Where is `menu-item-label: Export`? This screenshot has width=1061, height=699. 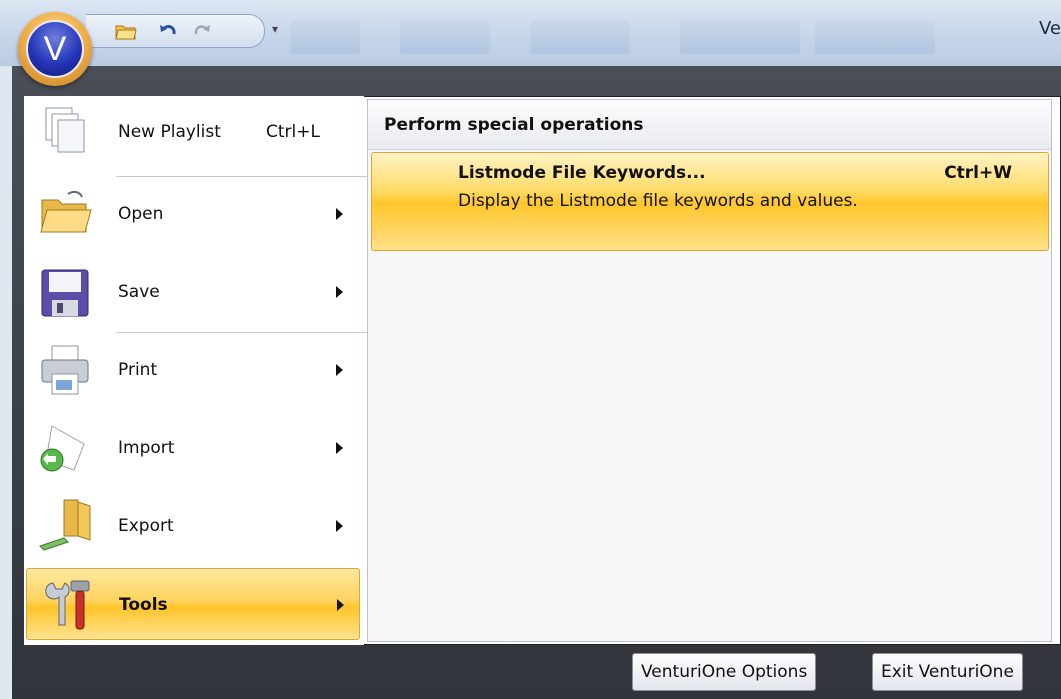
menu-item-label: Export is located at coordinates (146, 526).